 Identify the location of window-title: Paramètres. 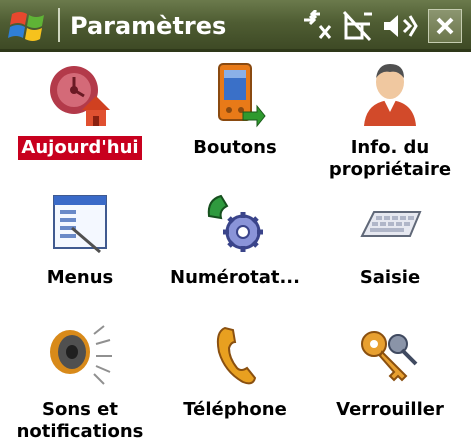
(148, 26).